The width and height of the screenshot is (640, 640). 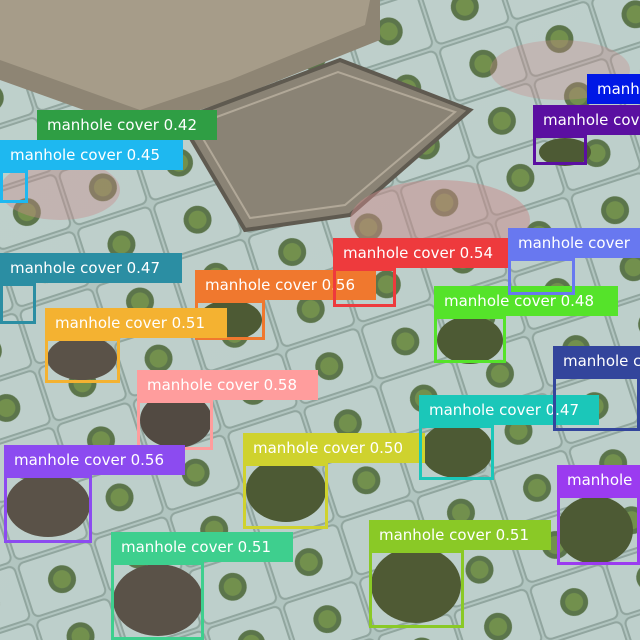 What do you see at coordinates (127, 125) in the screenshot?
I see `detection-label: manhole cover 0.42` at bounding box center [127, 125].